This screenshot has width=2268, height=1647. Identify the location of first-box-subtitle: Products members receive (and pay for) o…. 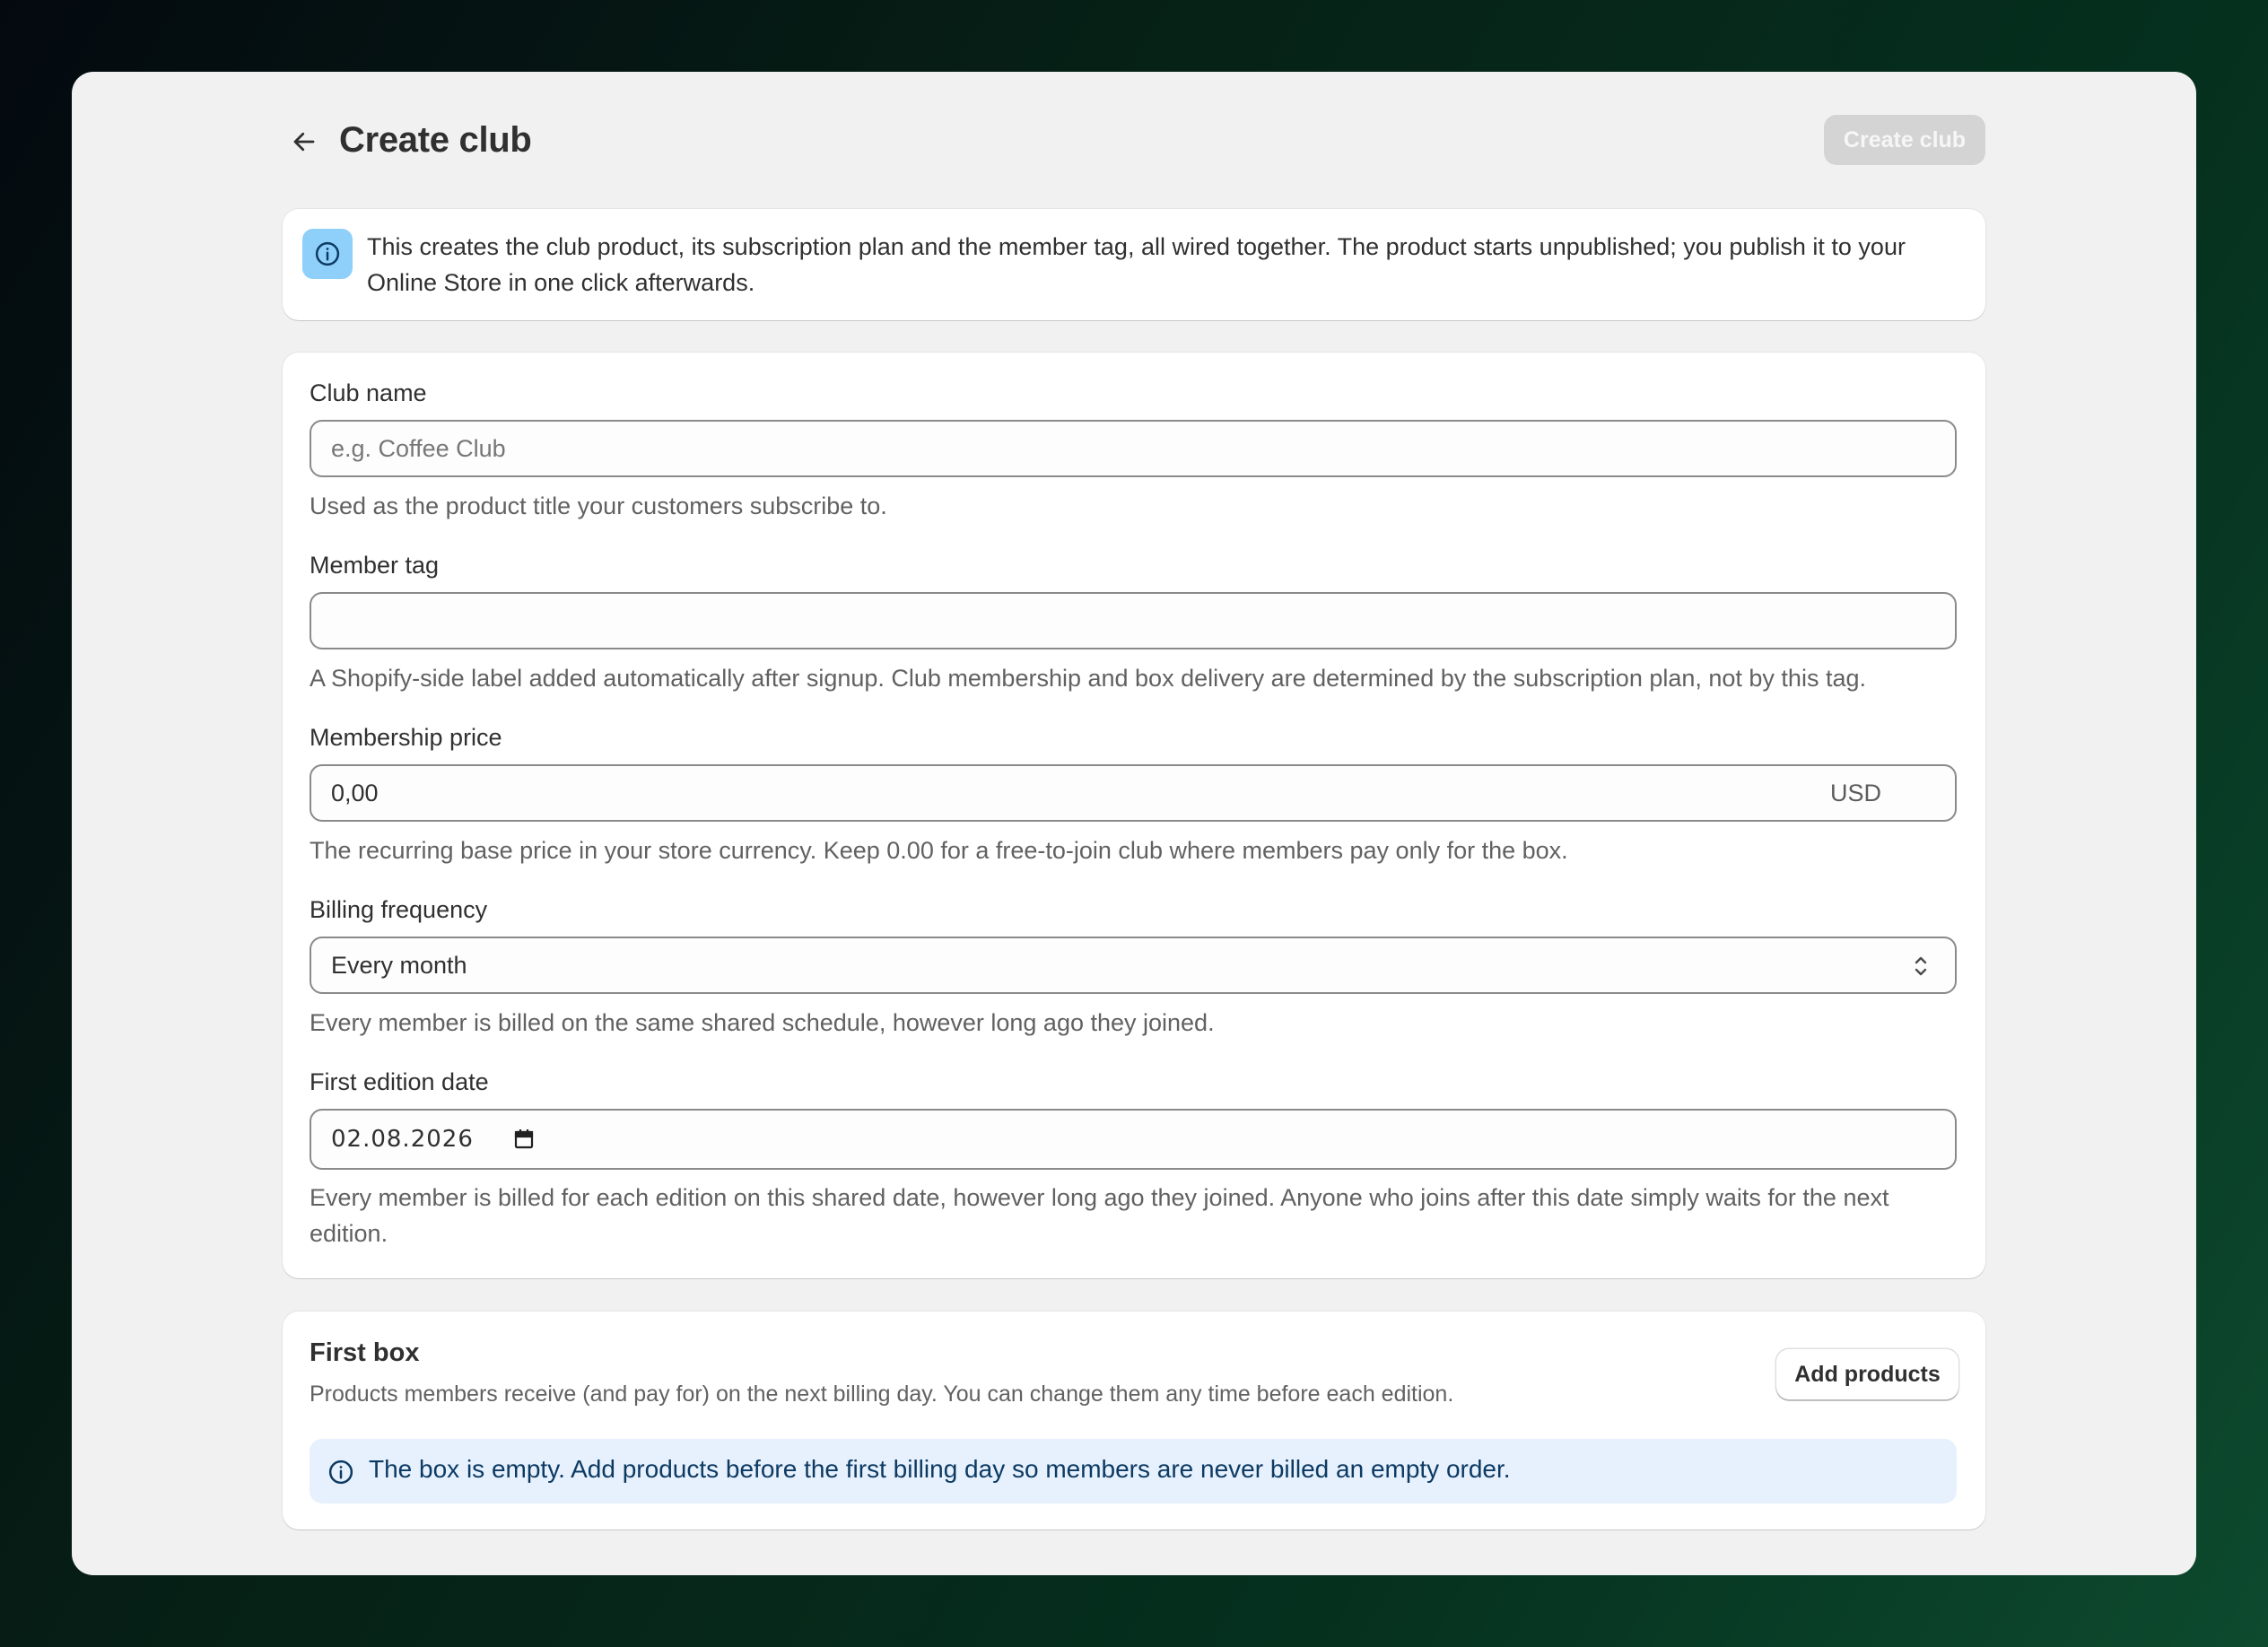
(882, 1394).